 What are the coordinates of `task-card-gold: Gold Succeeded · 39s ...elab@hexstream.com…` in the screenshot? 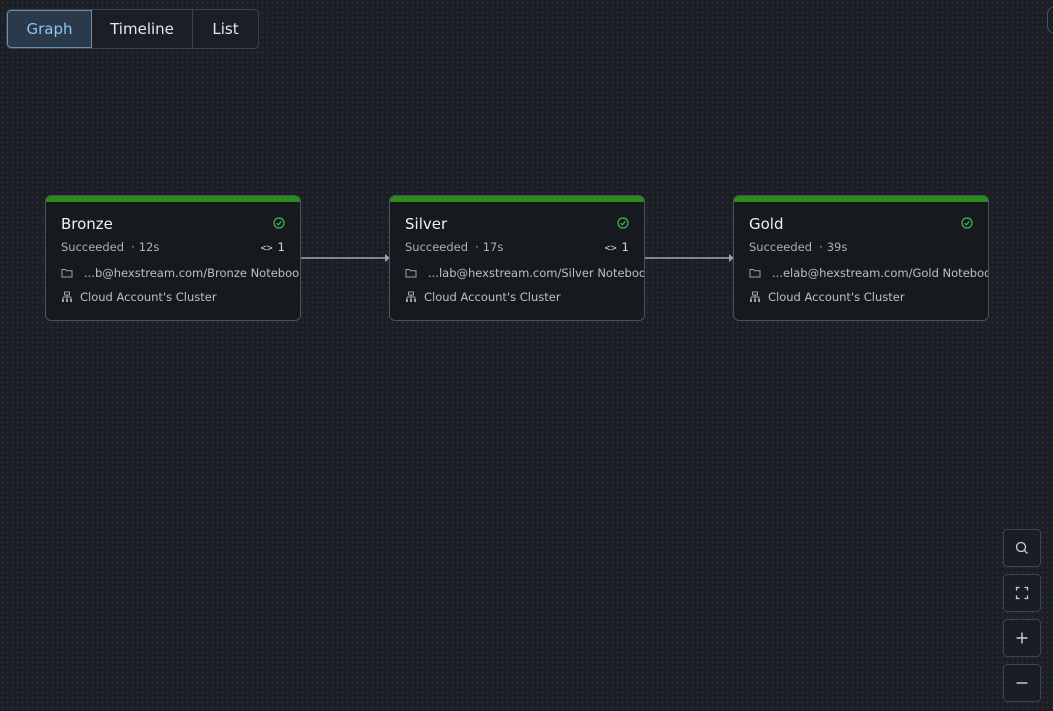 It's located at (861, 258).